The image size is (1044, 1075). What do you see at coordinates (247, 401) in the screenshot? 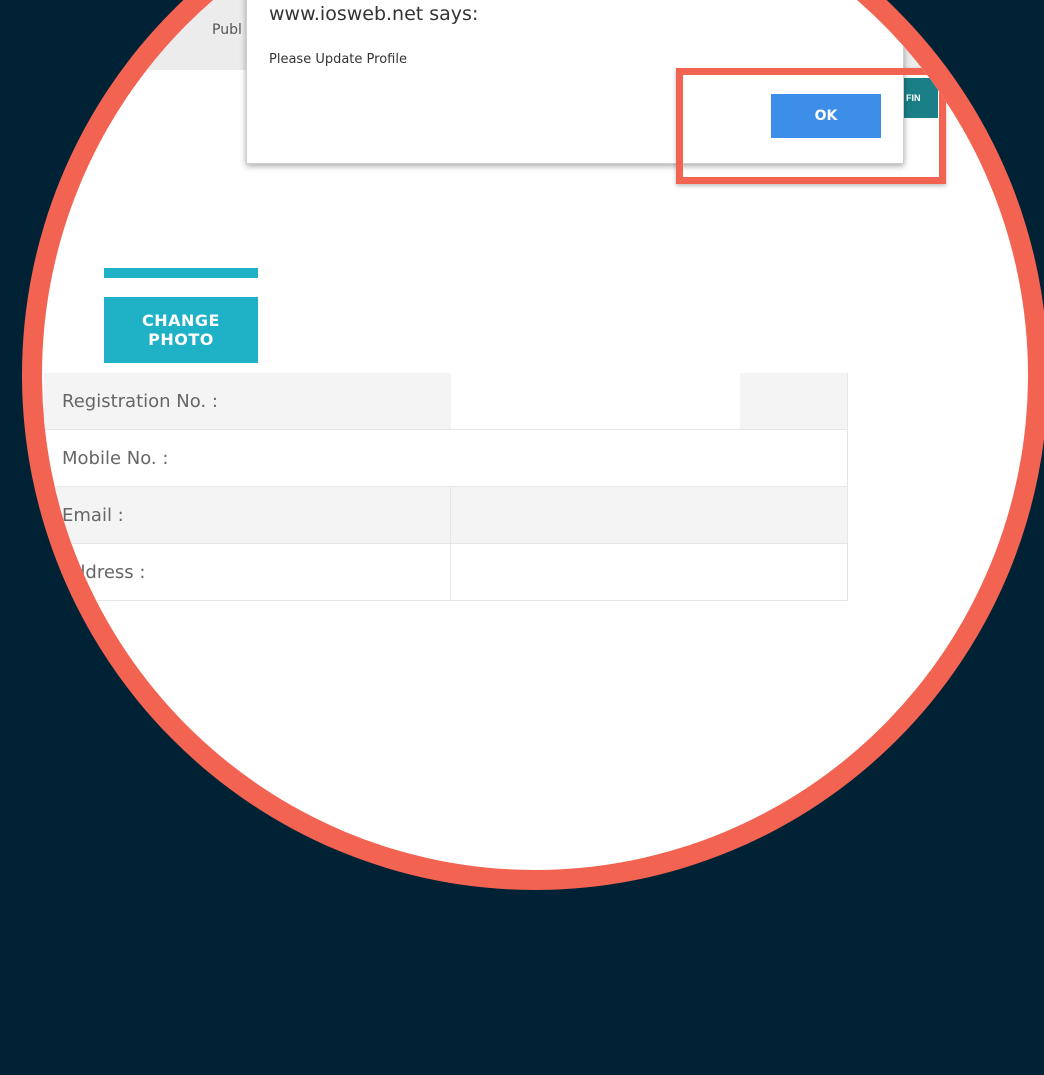
I see `registration-label: Registration No. :` at bounding box center [247, 401].